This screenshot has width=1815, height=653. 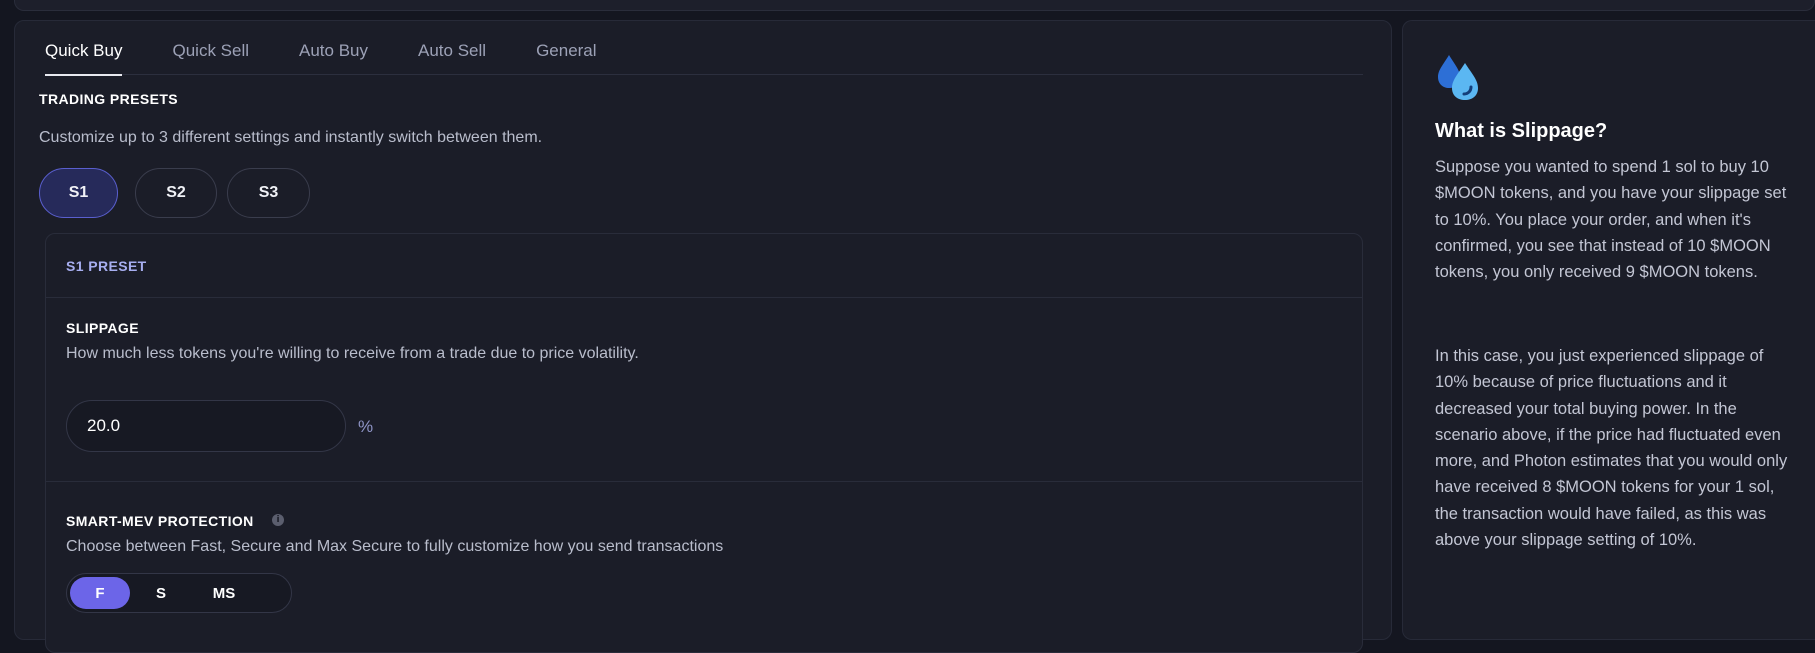 What do you see at coordinates (210, 48) in the screenshot?
I see `tab-quick-sell: Quick Sell` at bounding box center [210, 48].